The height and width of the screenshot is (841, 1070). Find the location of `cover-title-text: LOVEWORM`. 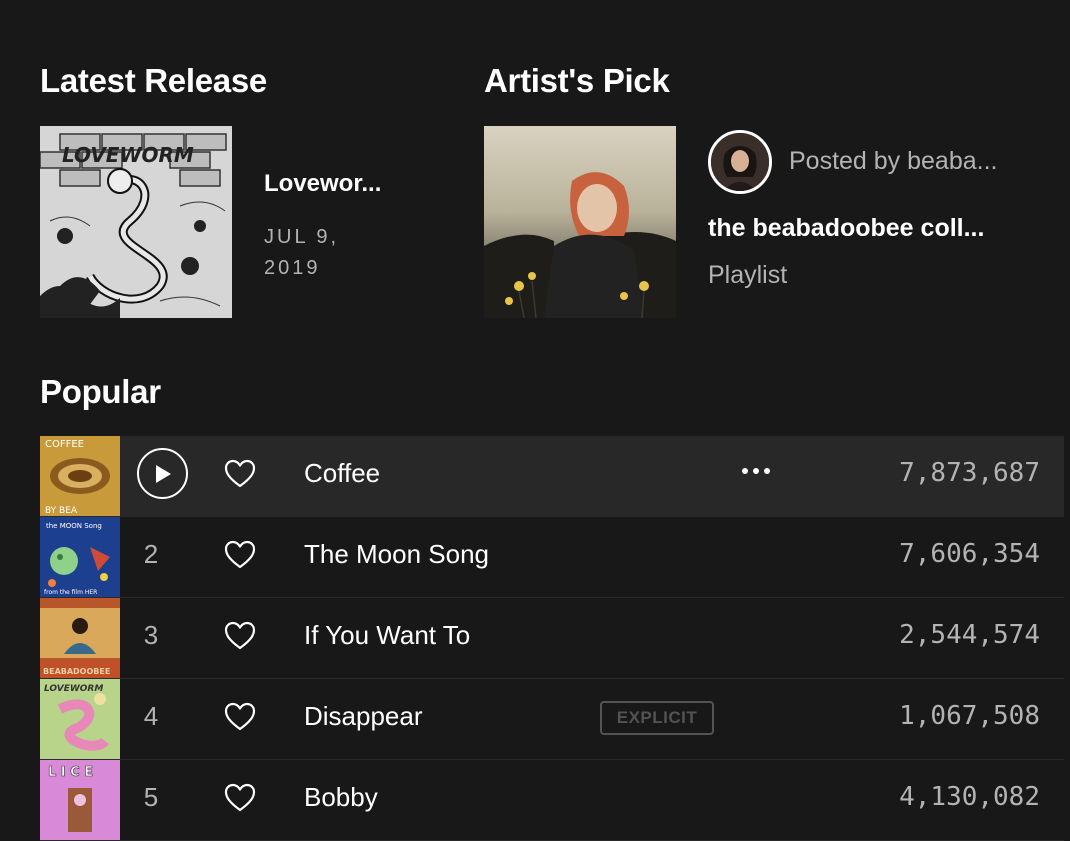

cover-title-text: LOVEWORM is located at coordinates (128, 155).